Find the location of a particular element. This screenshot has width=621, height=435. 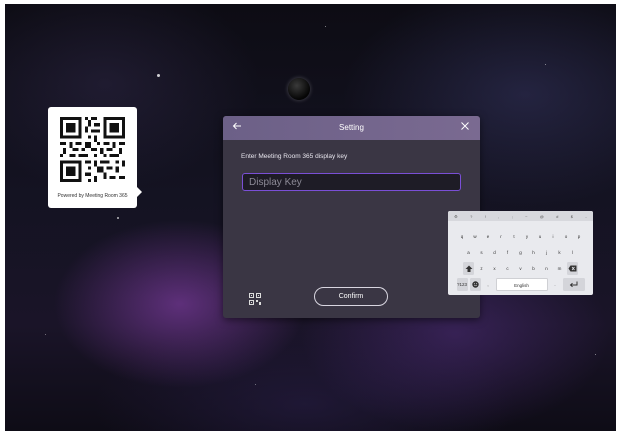

key-a: a is located at coordinates (468, 252).